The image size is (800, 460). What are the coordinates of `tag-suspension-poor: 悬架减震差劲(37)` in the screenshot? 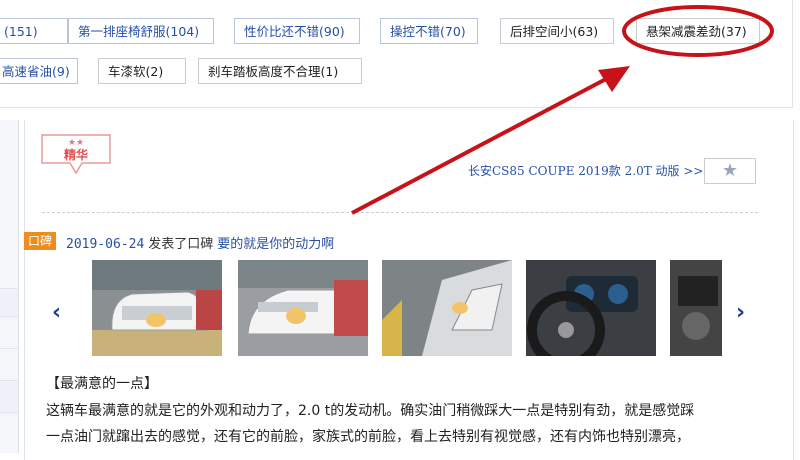 It's located at (698, 31).